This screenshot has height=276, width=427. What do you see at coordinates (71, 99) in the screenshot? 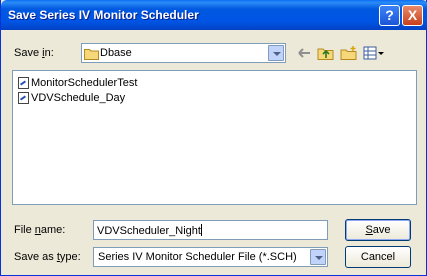
I see `list-item: VDVSchedule_Day` at bounding box center [71, 99].